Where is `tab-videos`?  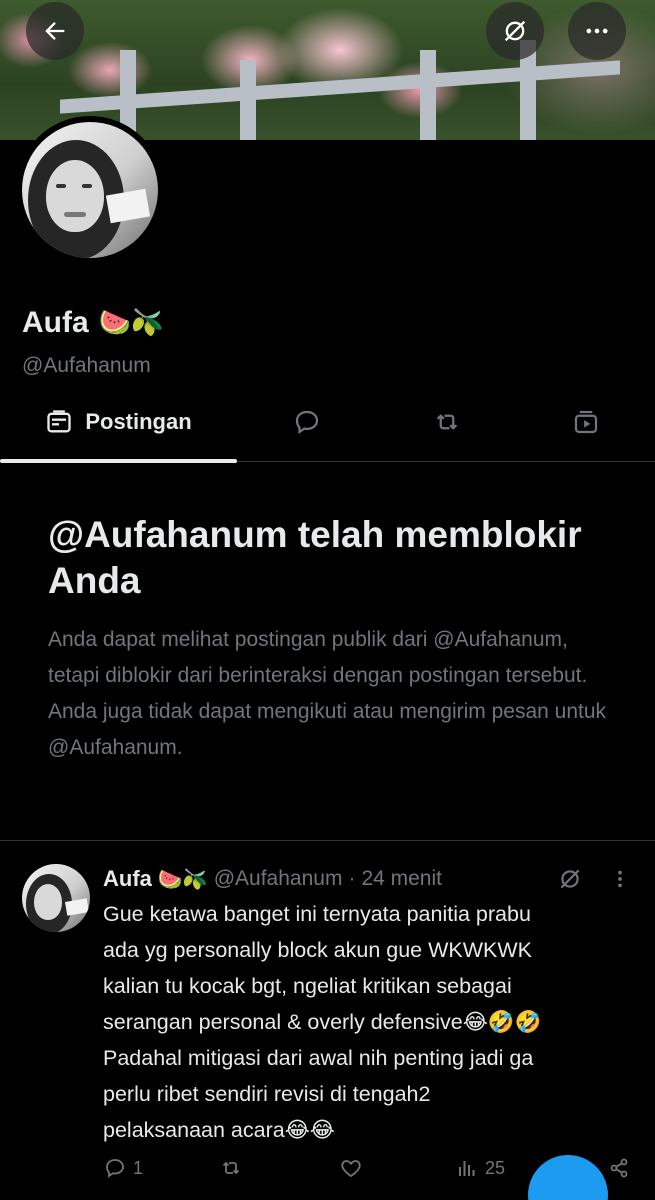 tab-videos is located at coordinates (586, 422).